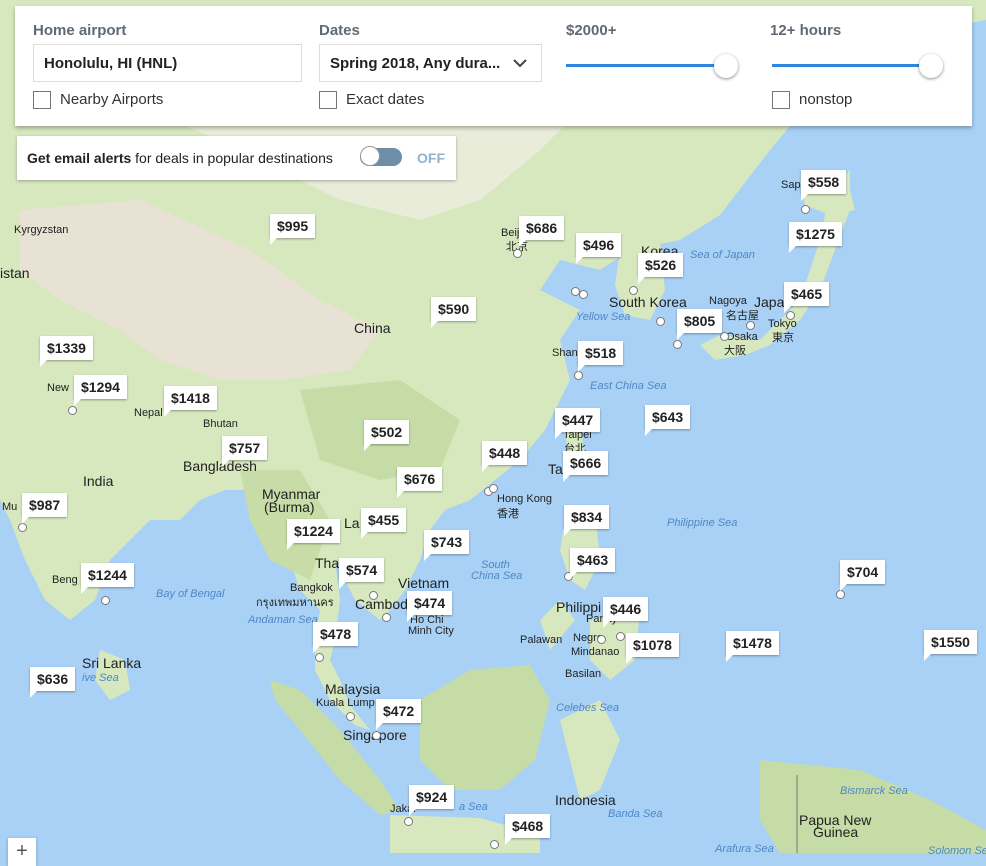 This screenshot has width=986, height=866. What do you see at coordinates (587, 520) in the screenshot?
I see `price-marker-manila: $834` at bounding box center [587, 520].